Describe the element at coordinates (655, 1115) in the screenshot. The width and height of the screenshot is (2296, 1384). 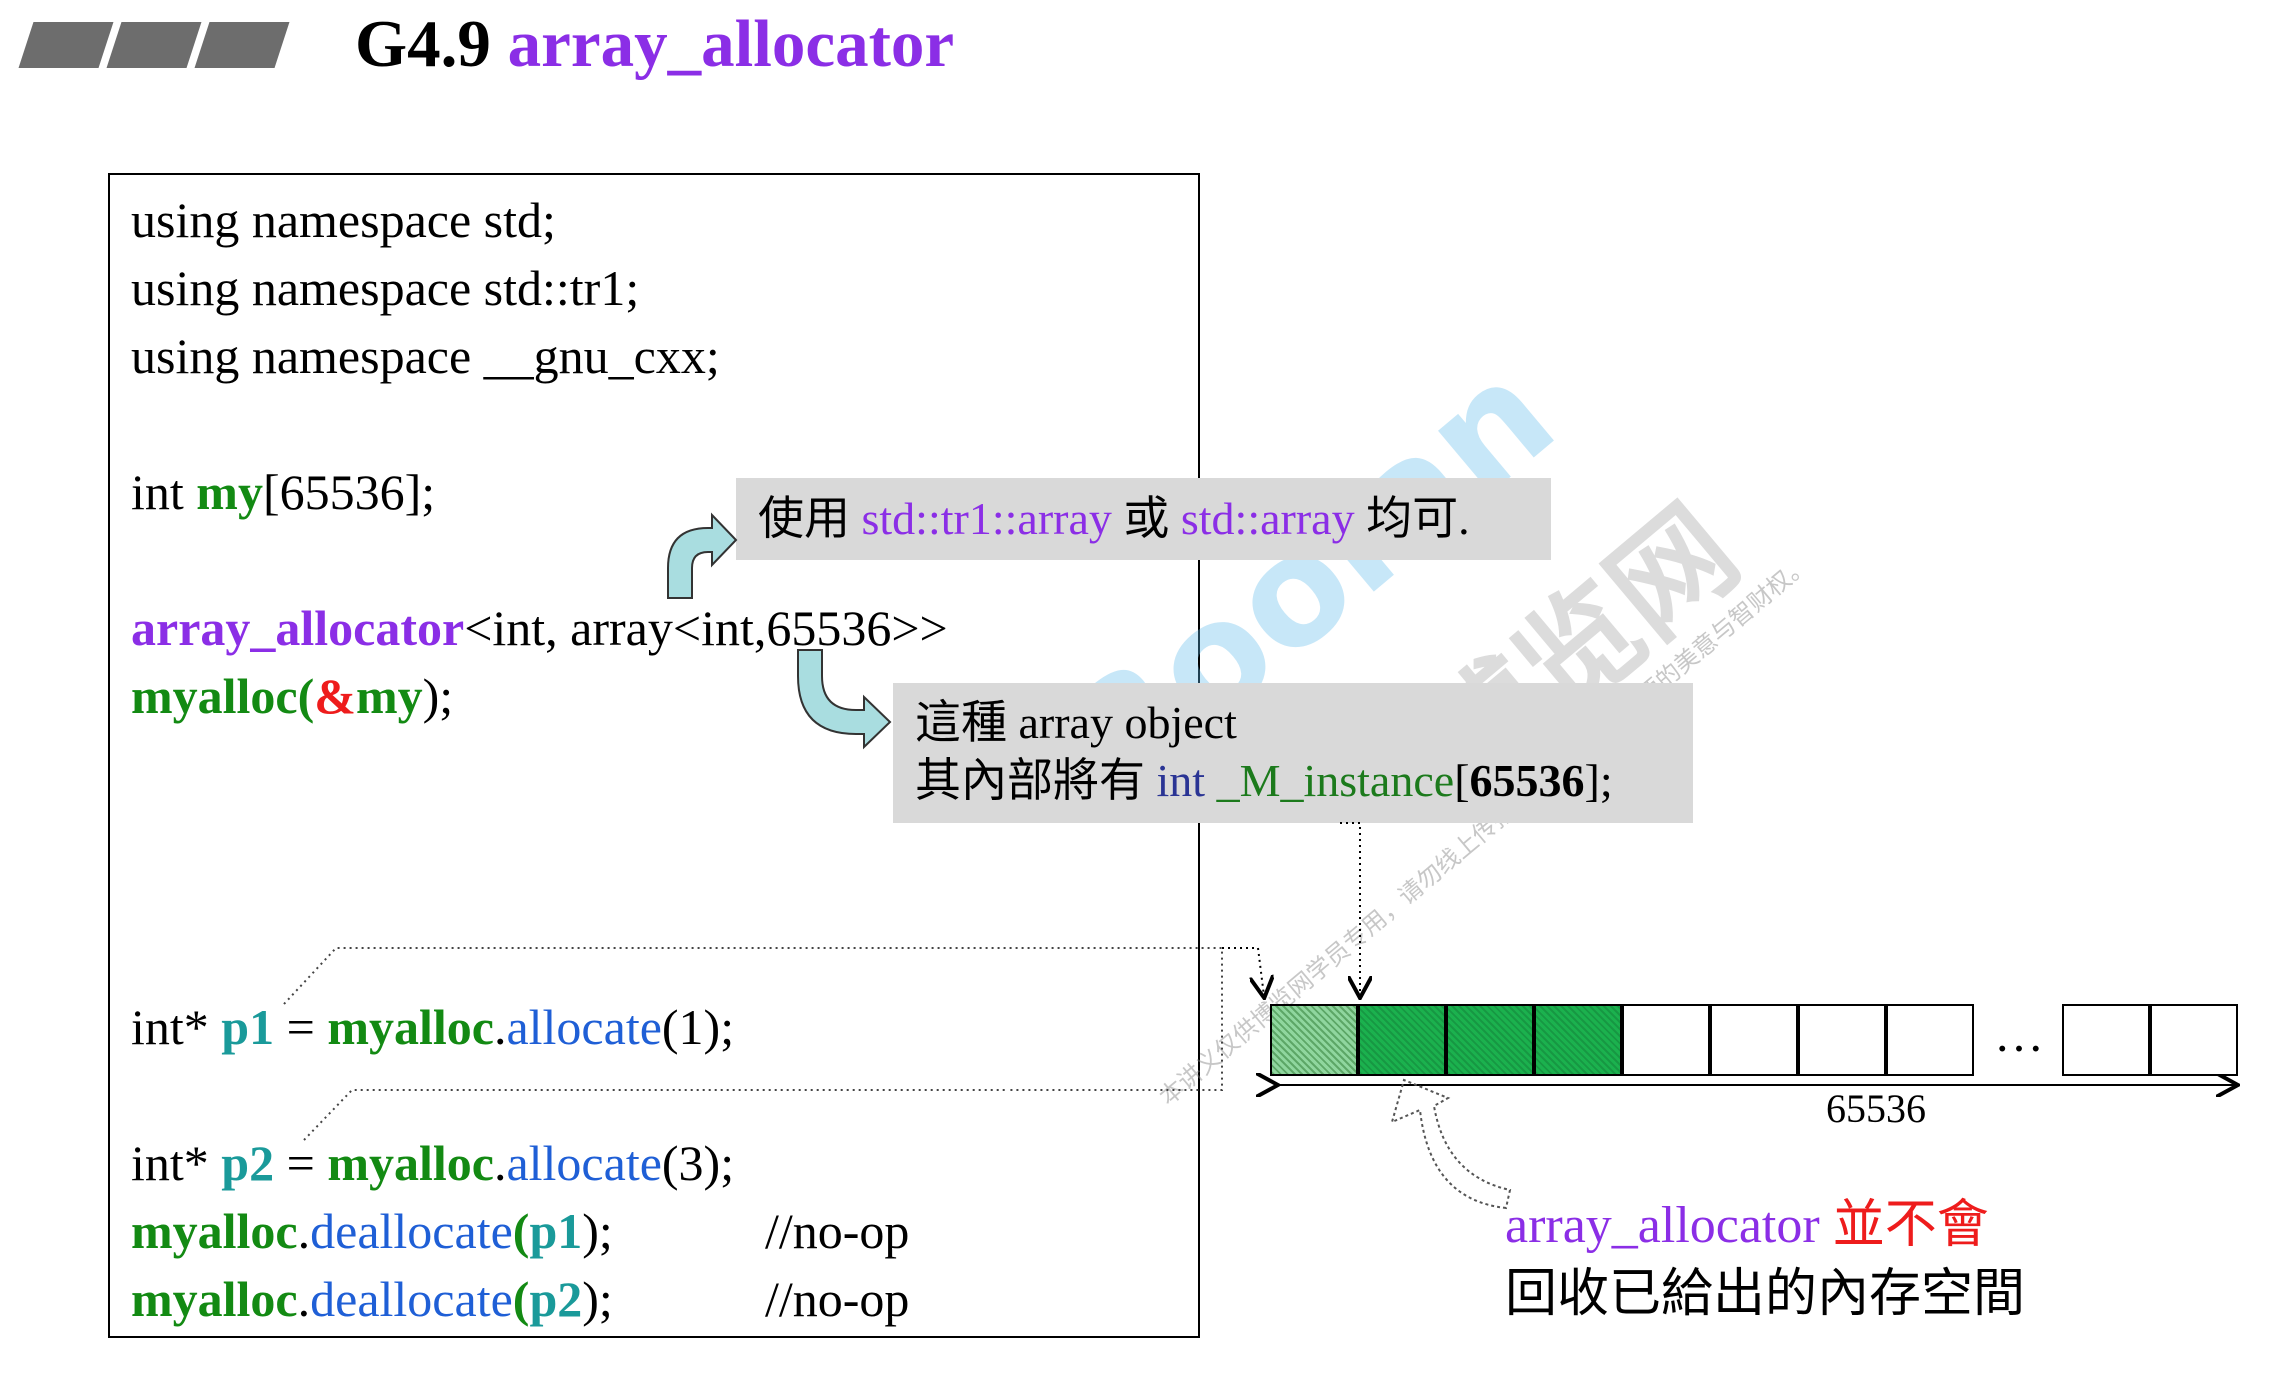
I see `p2-connector` at that location.